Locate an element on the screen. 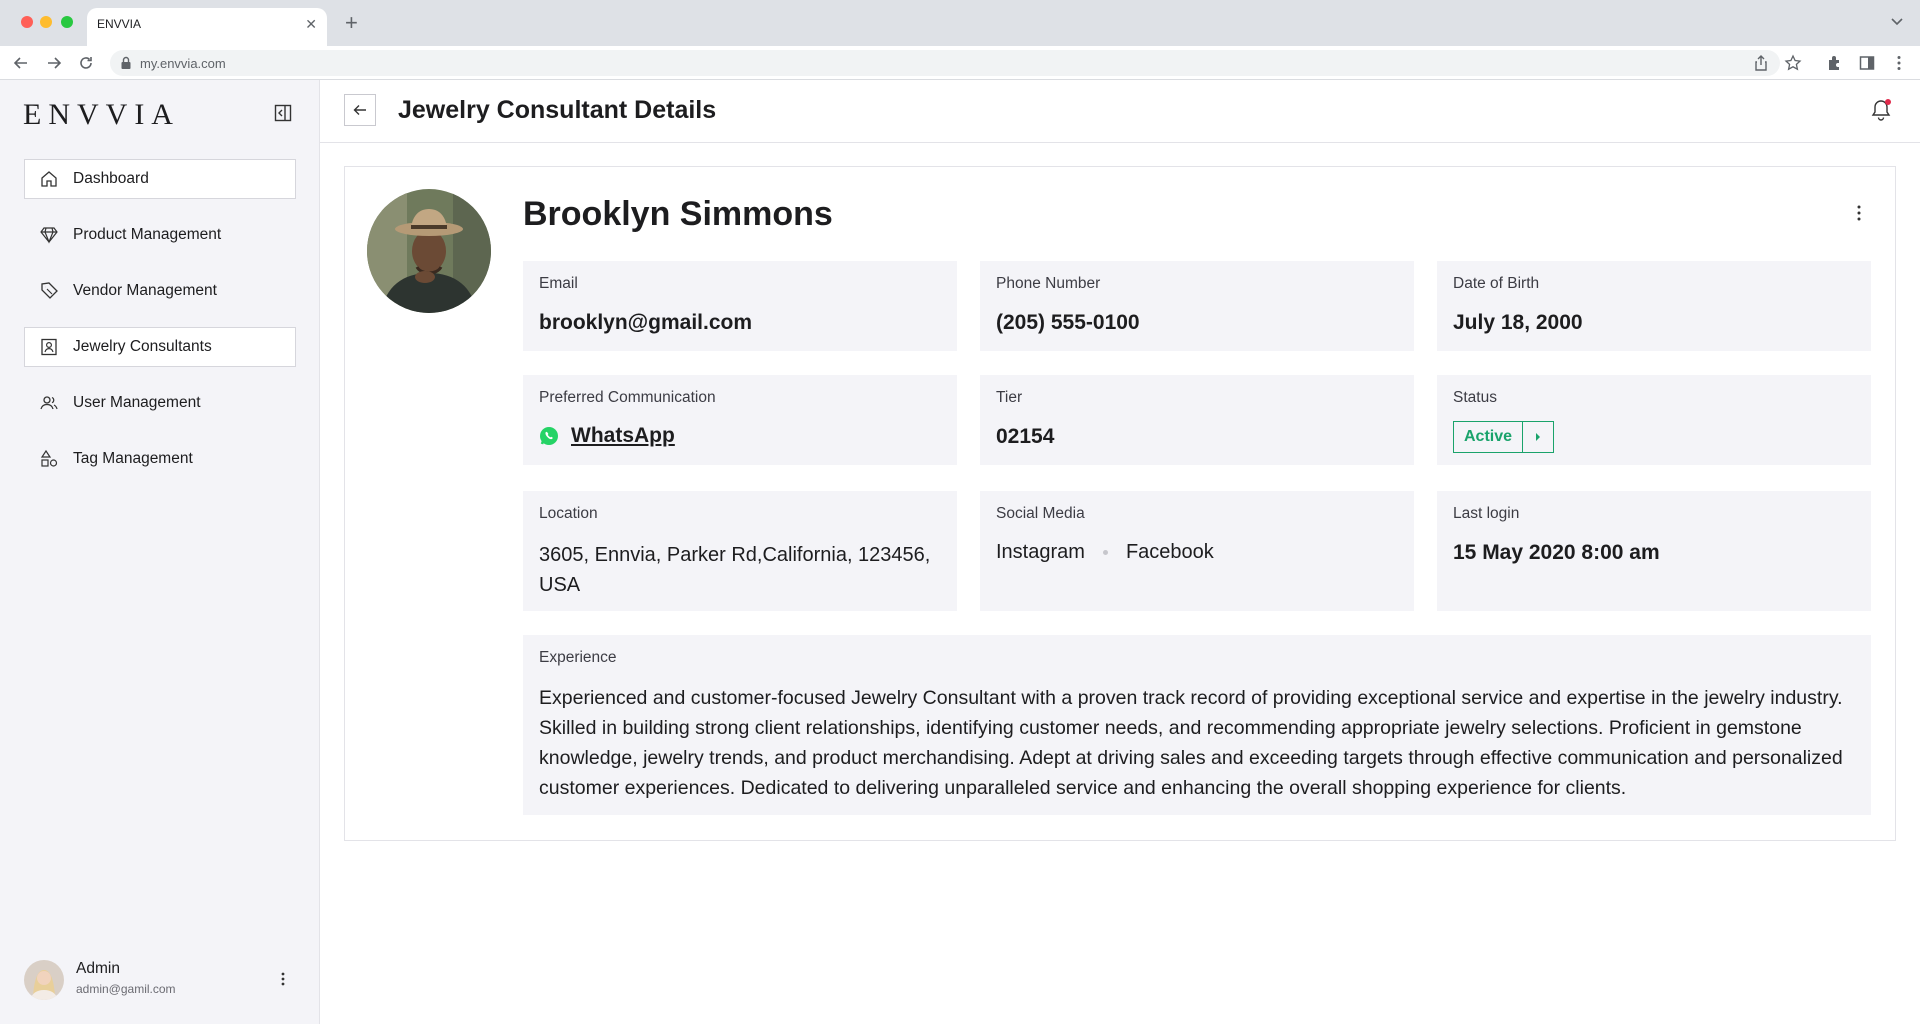  window-minimize-button is located at coordinates (46, 22).